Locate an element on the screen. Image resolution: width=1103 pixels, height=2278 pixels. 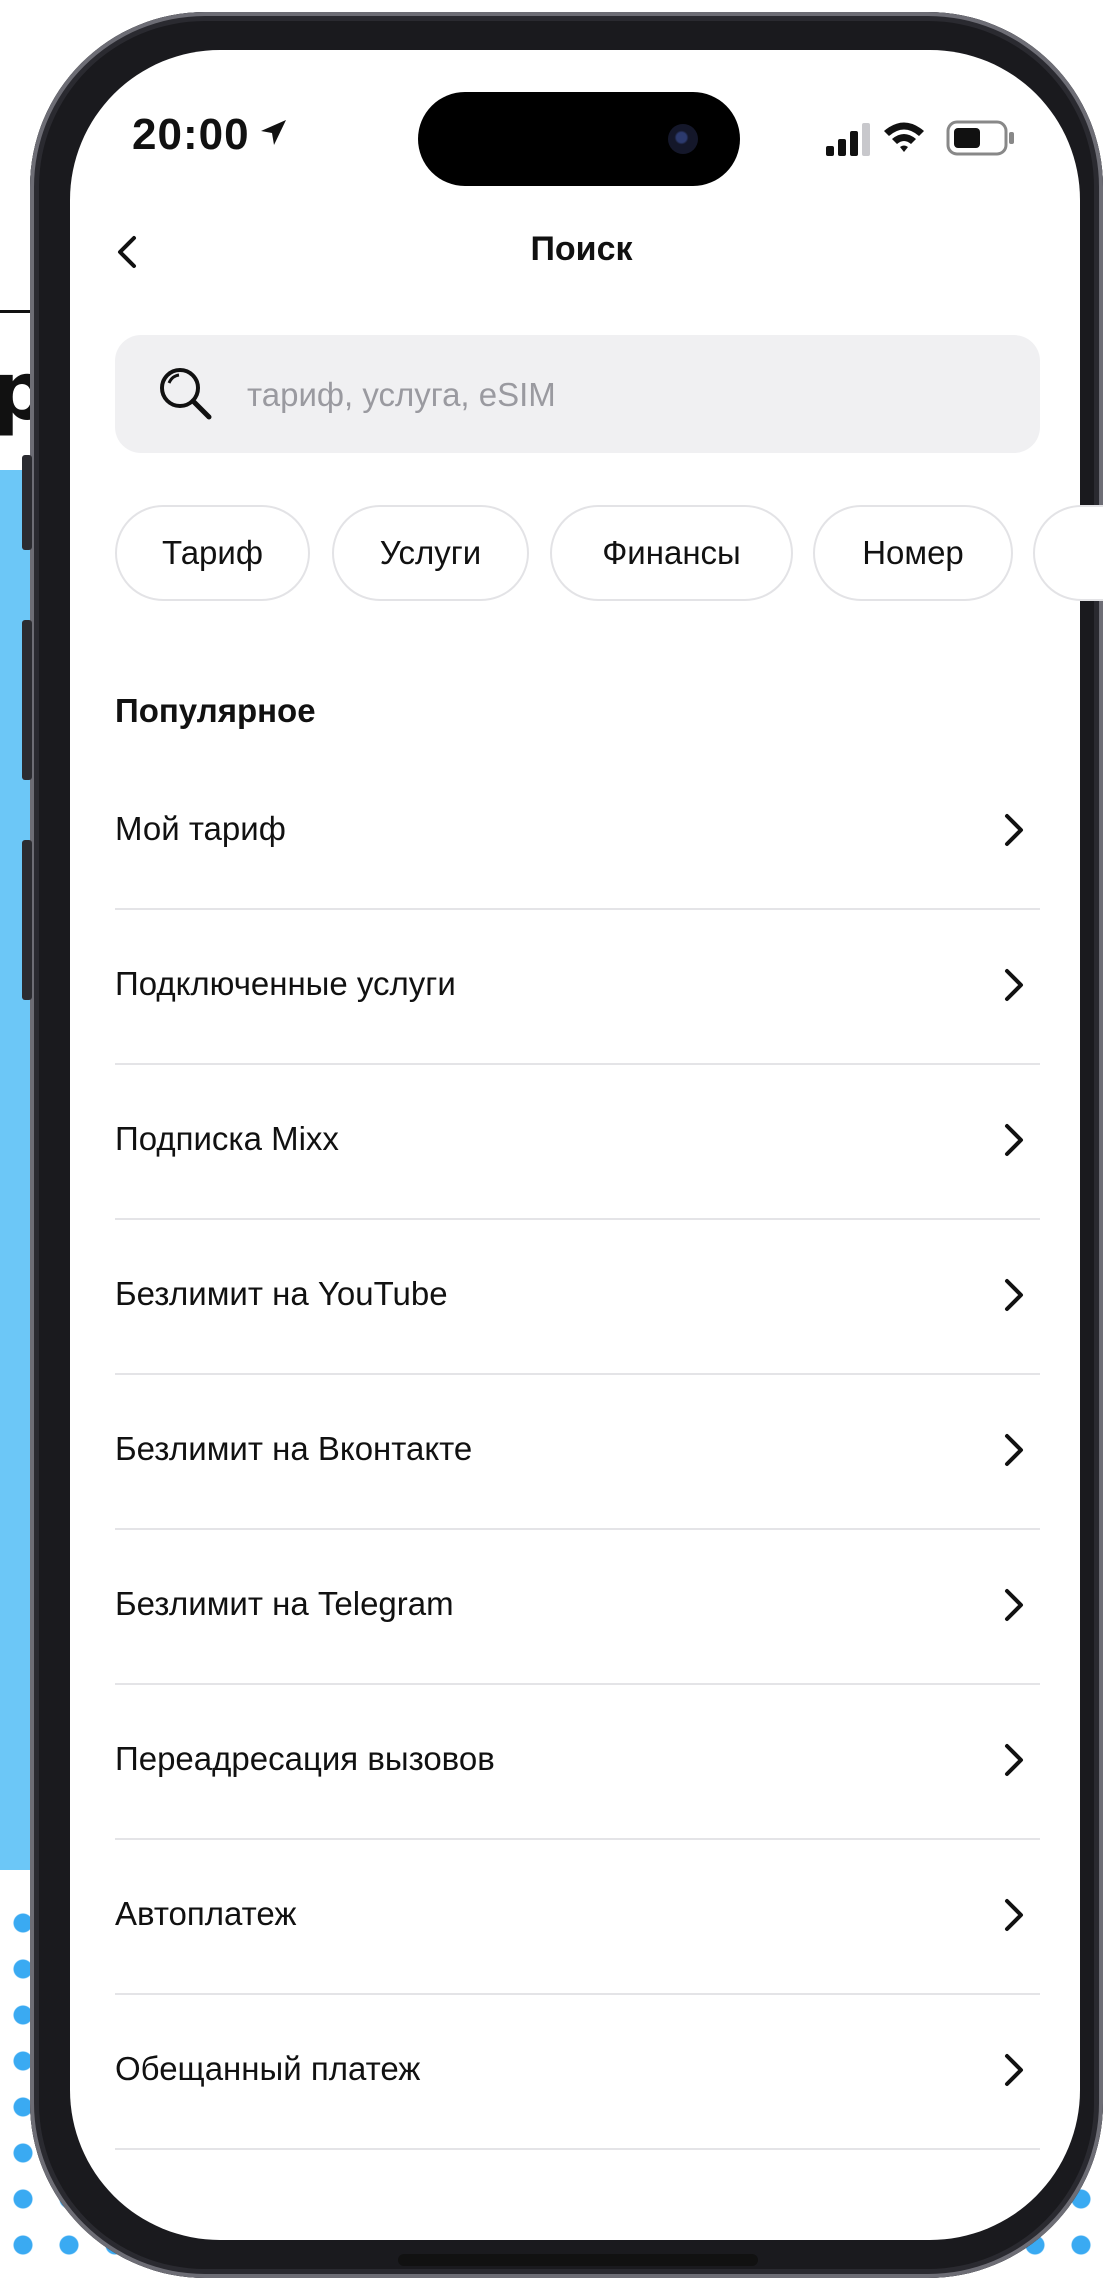
list-item: Подписка Mixx is located at coordinates (577, 1142).